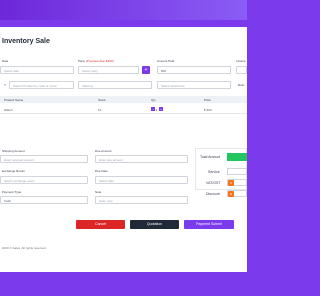 This screenshot has width=320, height=296. What do you see at coordinates (241, 61) in the screenshot?
I see `invoice-label: Invoice` at bounding box center [241, 61].